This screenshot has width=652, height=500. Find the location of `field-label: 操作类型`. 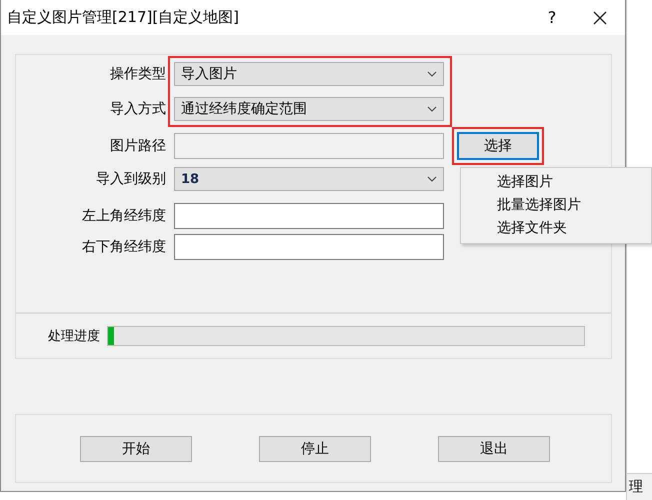

field-label: 操作类型 is located at coordinates (138, 74).